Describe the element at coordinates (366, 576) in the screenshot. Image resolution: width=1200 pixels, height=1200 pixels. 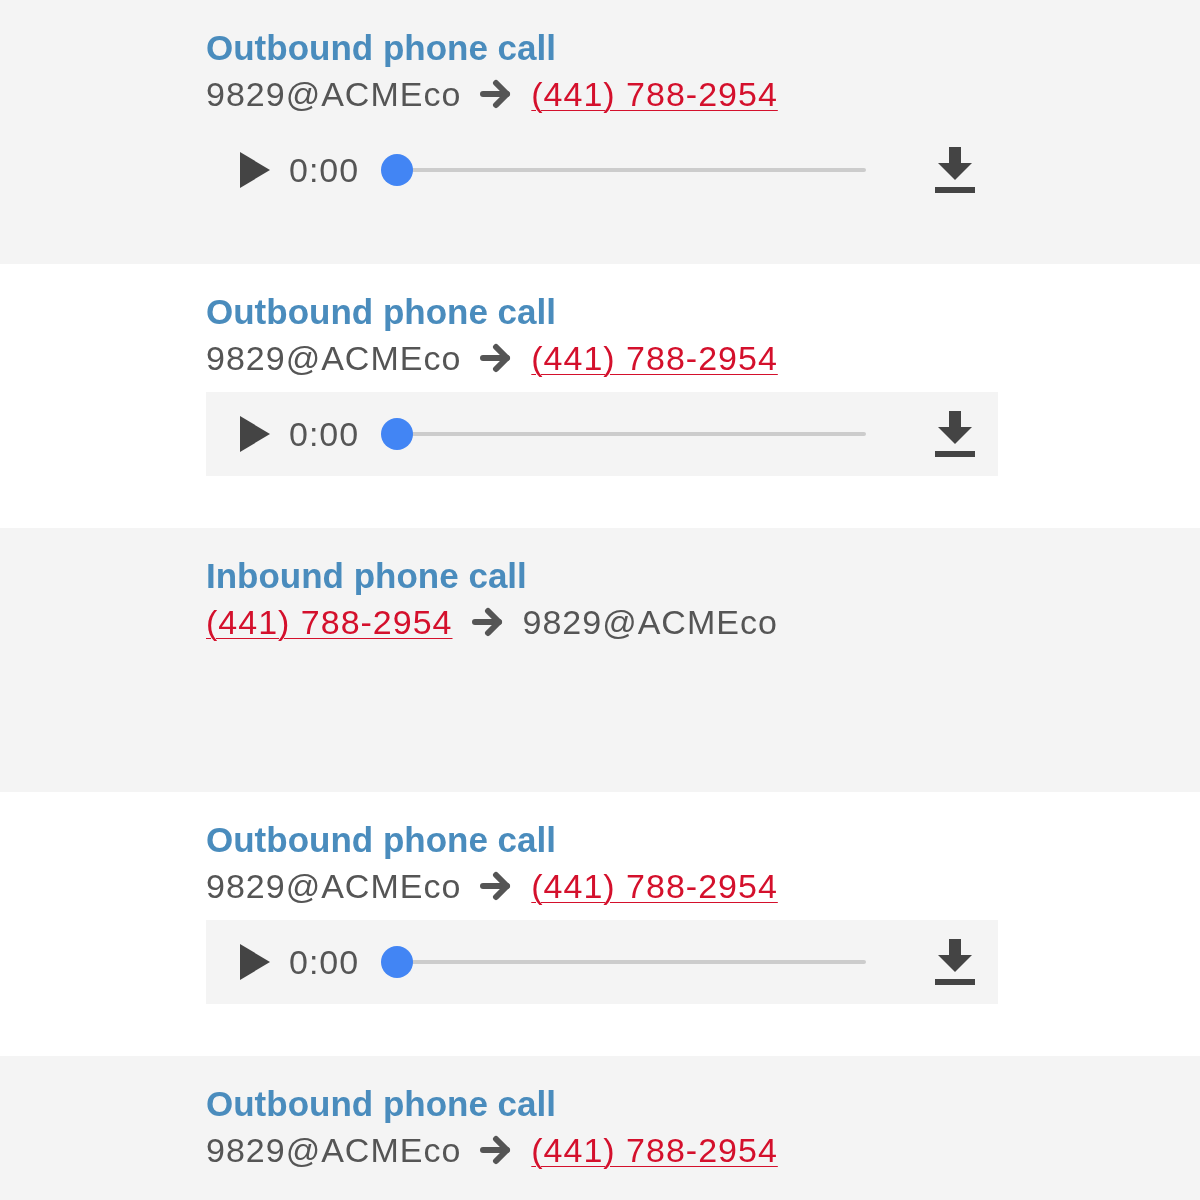
I see `call-title: Inbound phone call` at that location.